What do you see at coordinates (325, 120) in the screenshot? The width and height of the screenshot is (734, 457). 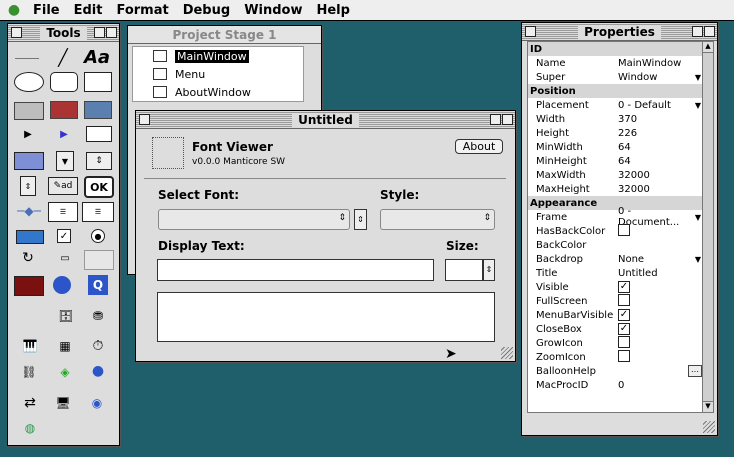 I see `untitled-title-bar: Untitled` at bounding box center [325, 120].